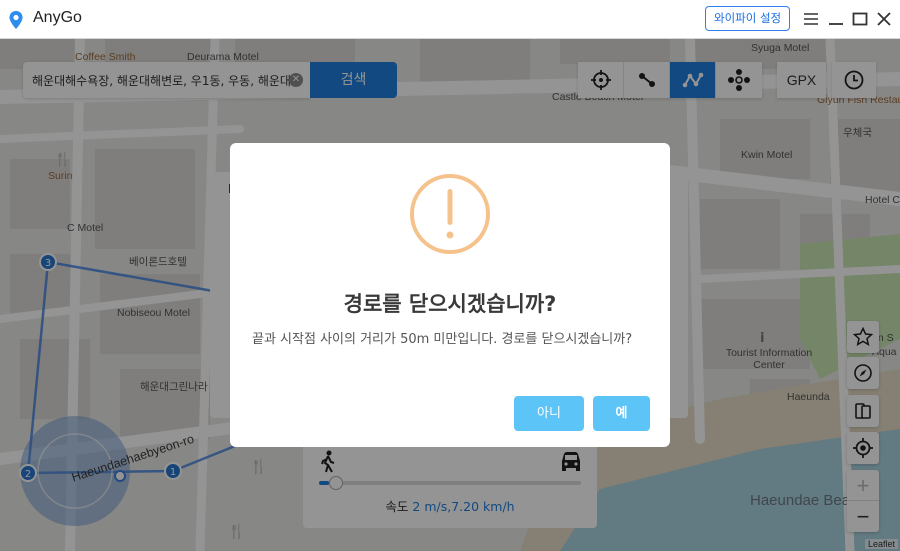 This screenshot has width=900, height=551. What do you see at coordinates (450, 304) in the screenshot?
I see `dialog-title: 경로를 닫으시겠습니까?` at bounding box center [450, 304].